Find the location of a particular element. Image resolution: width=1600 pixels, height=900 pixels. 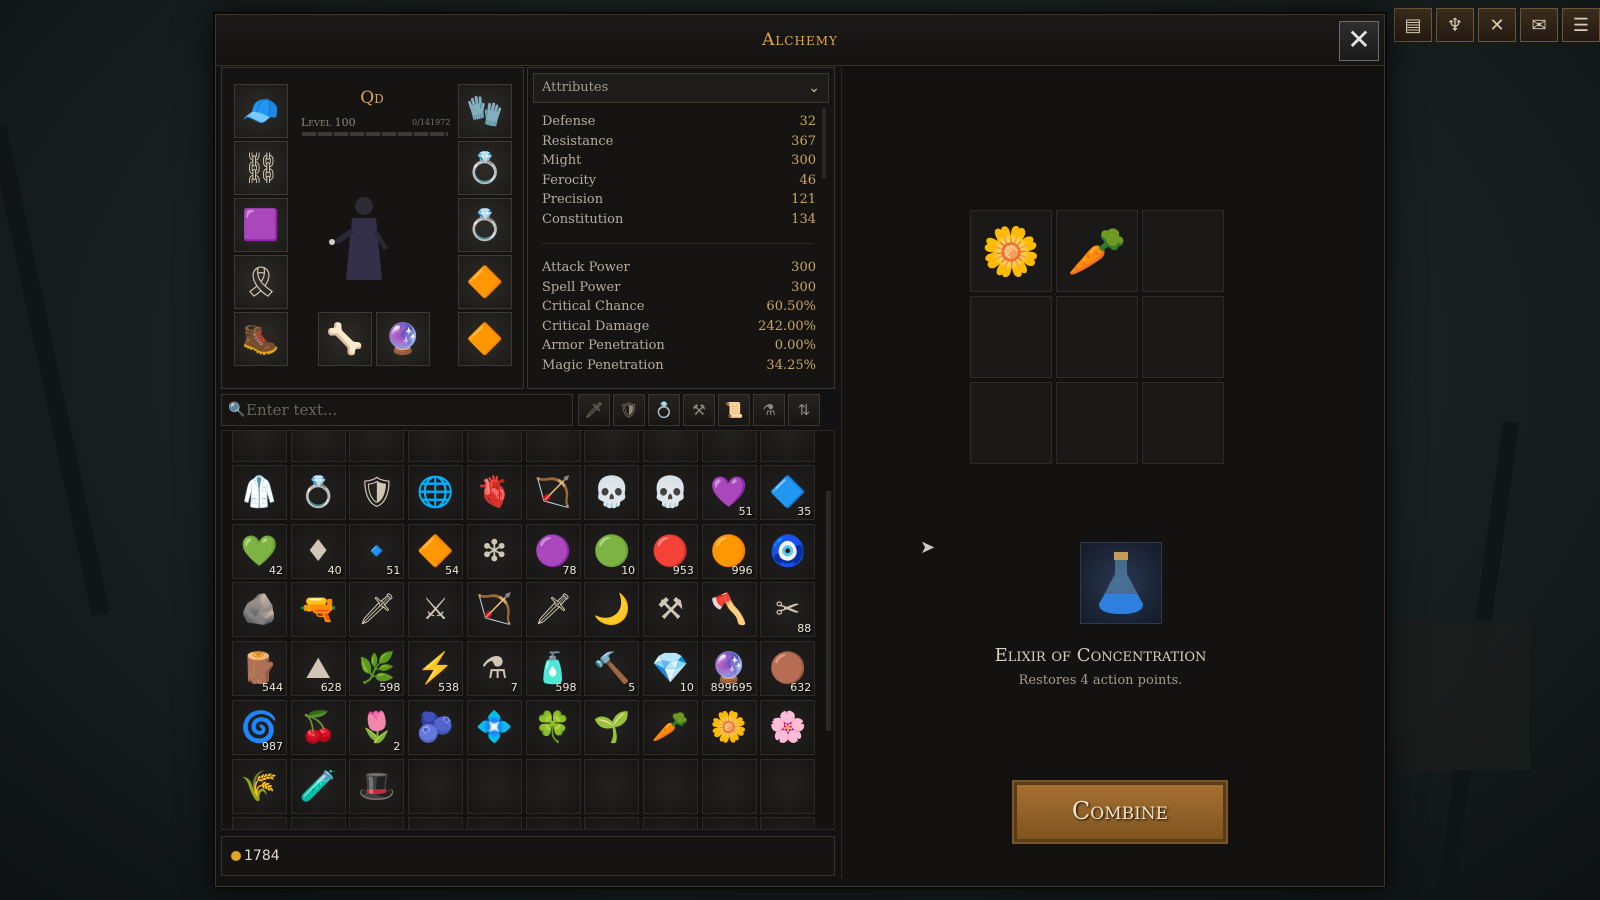

inventory-item: 🌀 987 is located at coordinates (259, 727).